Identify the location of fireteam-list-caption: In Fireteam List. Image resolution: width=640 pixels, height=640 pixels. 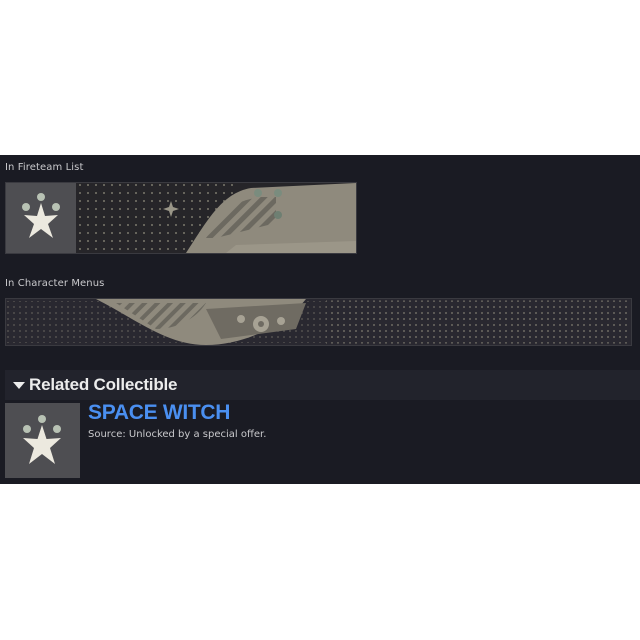
(44, 167).